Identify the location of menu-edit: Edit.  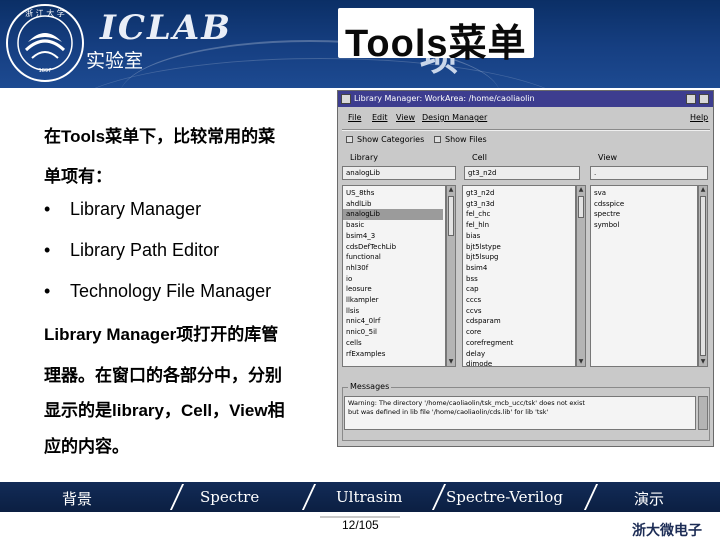
(380, 117).